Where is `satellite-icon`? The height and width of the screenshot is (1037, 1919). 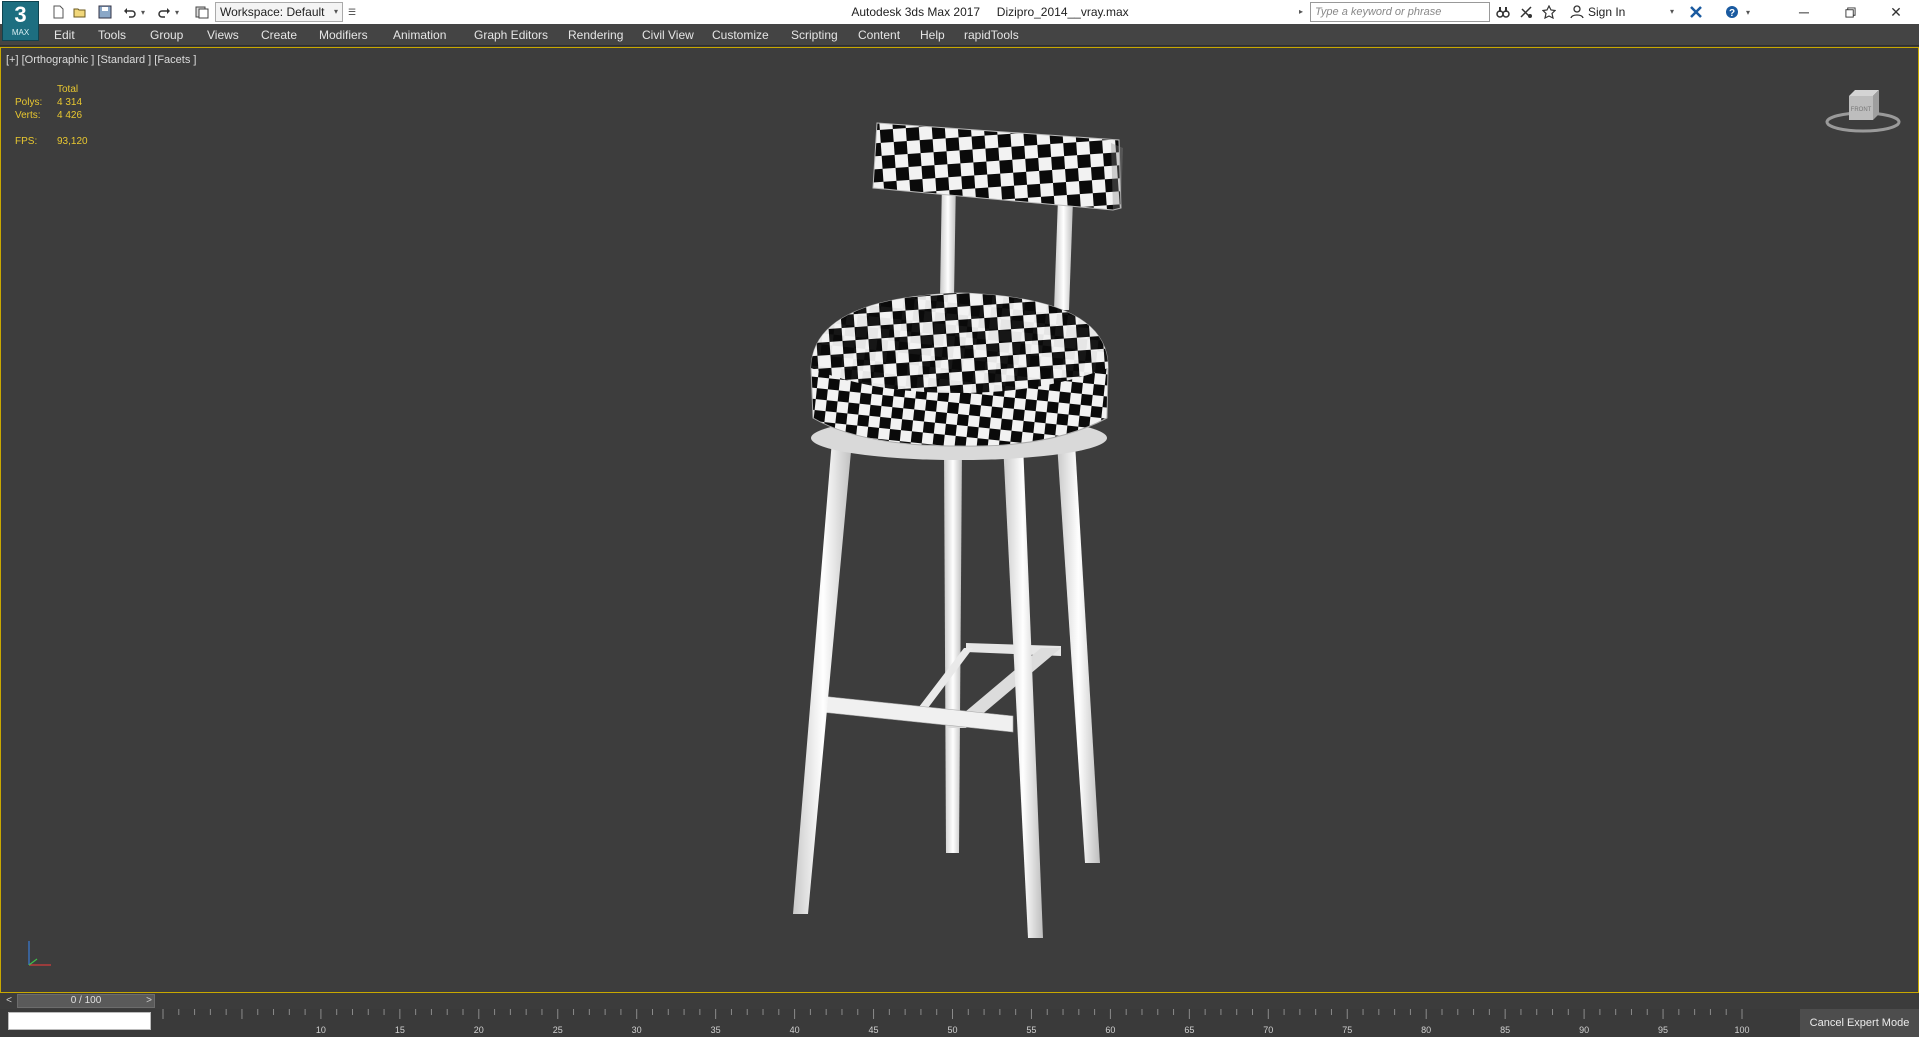
satellite-icon is located at coordinates (1526, 12).